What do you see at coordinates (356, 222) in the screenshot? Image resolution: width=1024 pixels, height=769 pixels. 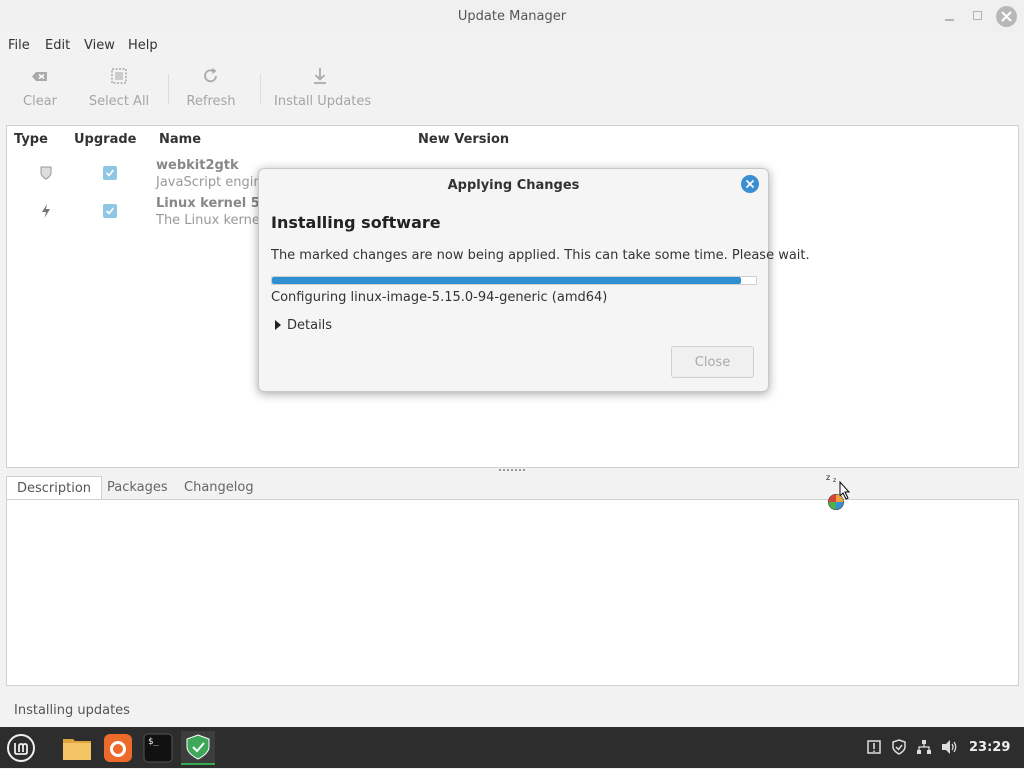 I see `dialog-heading: Installing software` at bounding box center [356, 222].